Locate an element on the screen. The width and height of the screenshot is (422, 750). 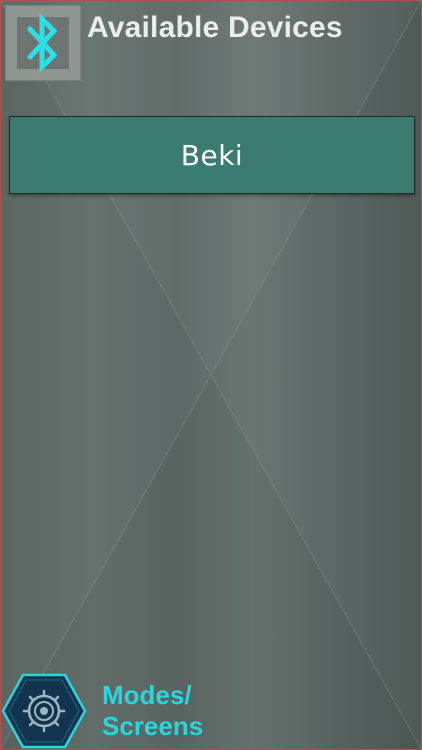
modes-screens-label: Modes/ Screens is located at coordinates (152, 711).